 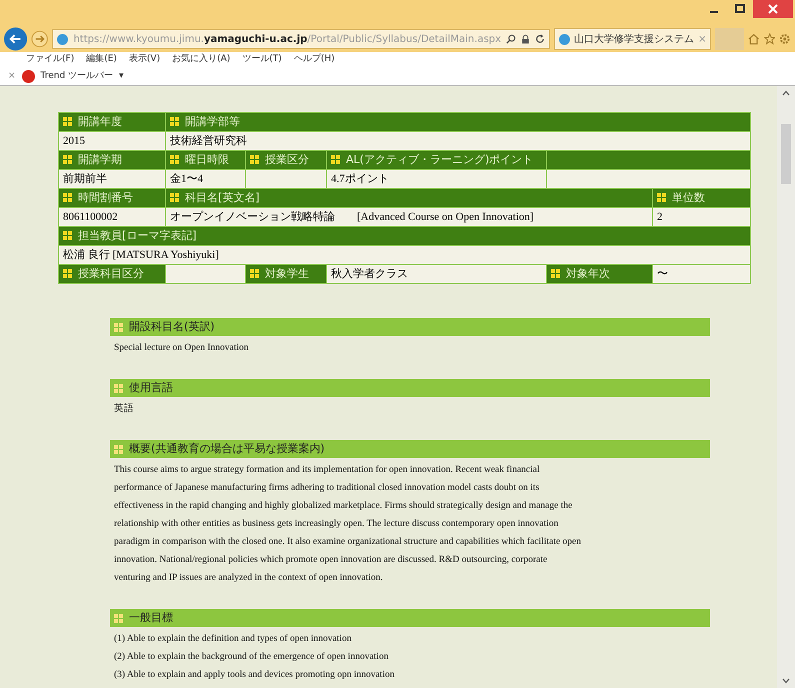 What do you see at coordinates (327, 488) in the screenshot?
I see `body-text: performance of Japanese manufacturing firms adhering to traditional closed innovation model casts doubt on its` at bounding box center [327, 488].